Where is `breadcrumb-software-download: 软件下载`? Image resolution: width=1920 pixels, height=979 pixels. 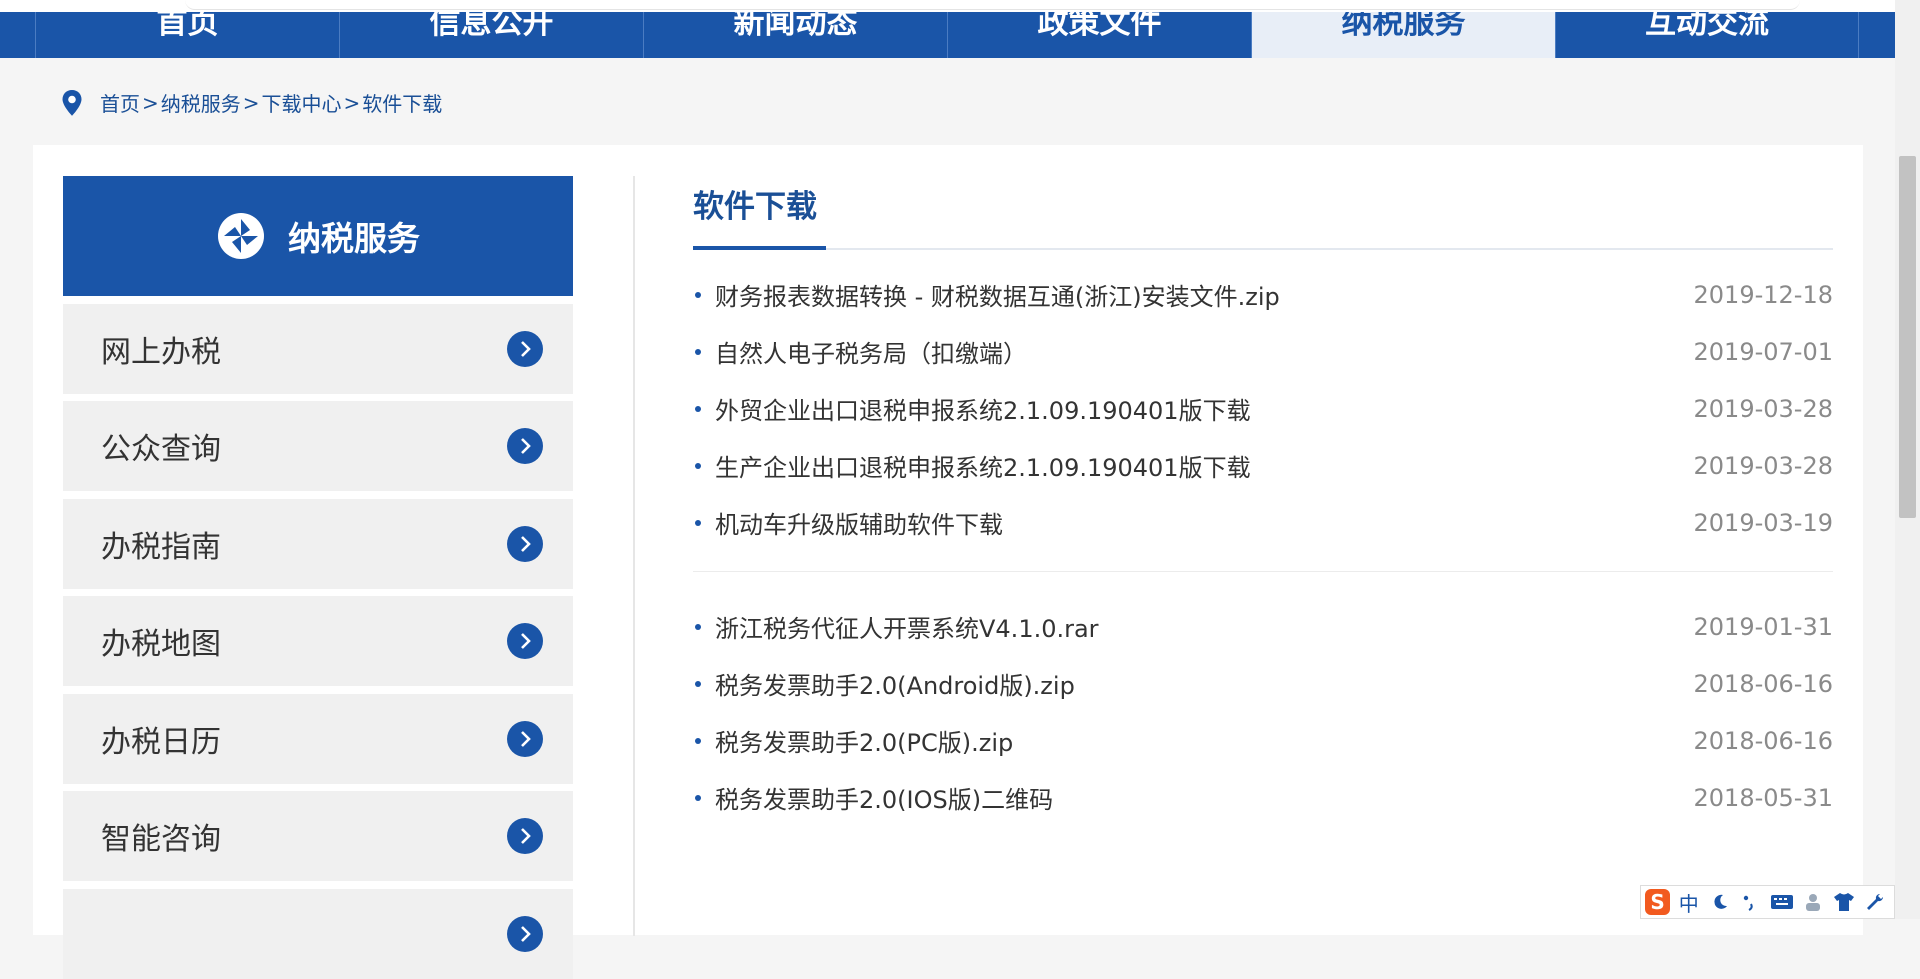
breadcrumb-software-download: 软件下载 is located at coordinates (402, 102).